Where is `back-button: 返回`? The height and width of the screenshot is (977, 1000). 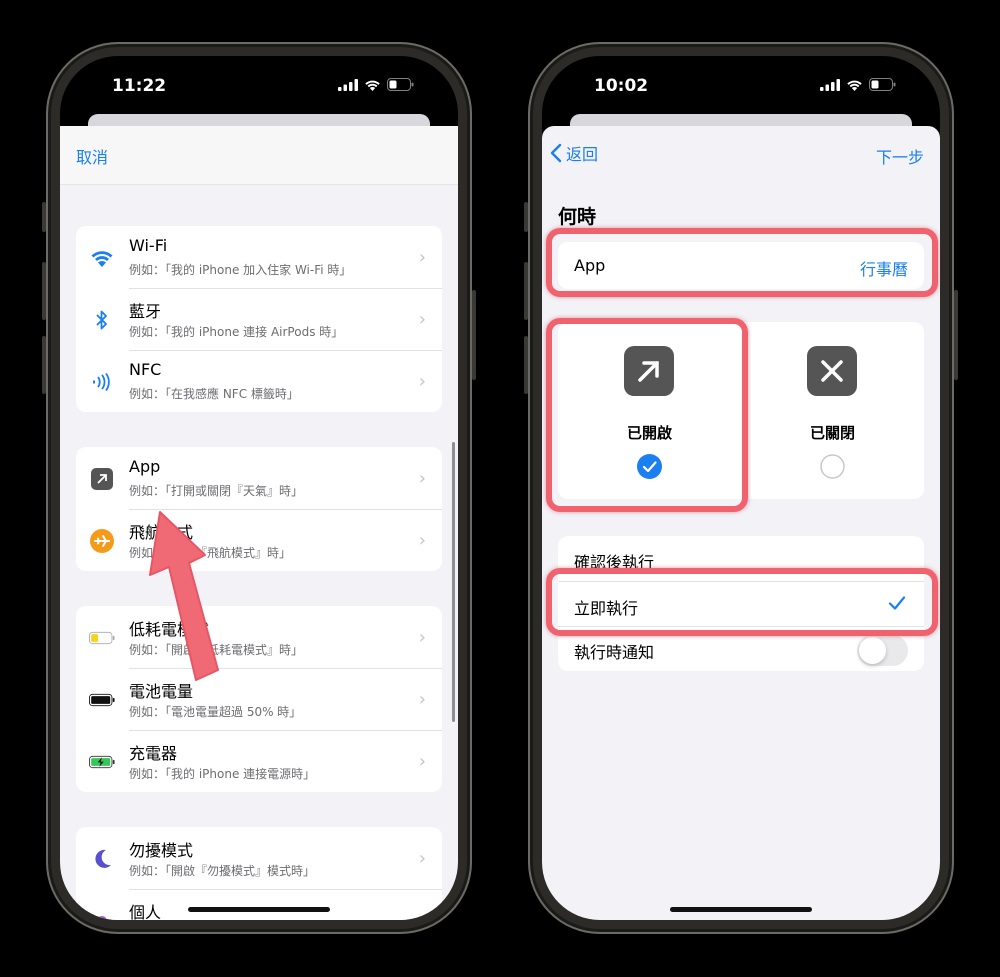 back-button: 返回 is located at coordinates (574, 153).